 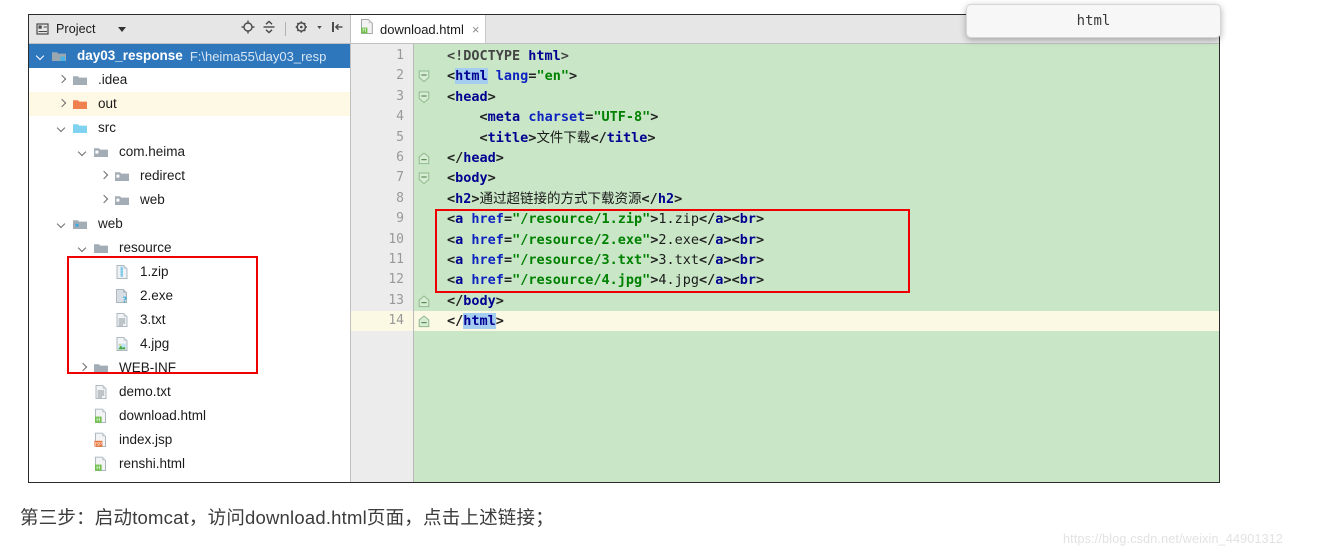 What do you see at coordinates (113, 80) in the screenshot?
I see `tree-row-label: .idea` at bounding box center [113, 80].